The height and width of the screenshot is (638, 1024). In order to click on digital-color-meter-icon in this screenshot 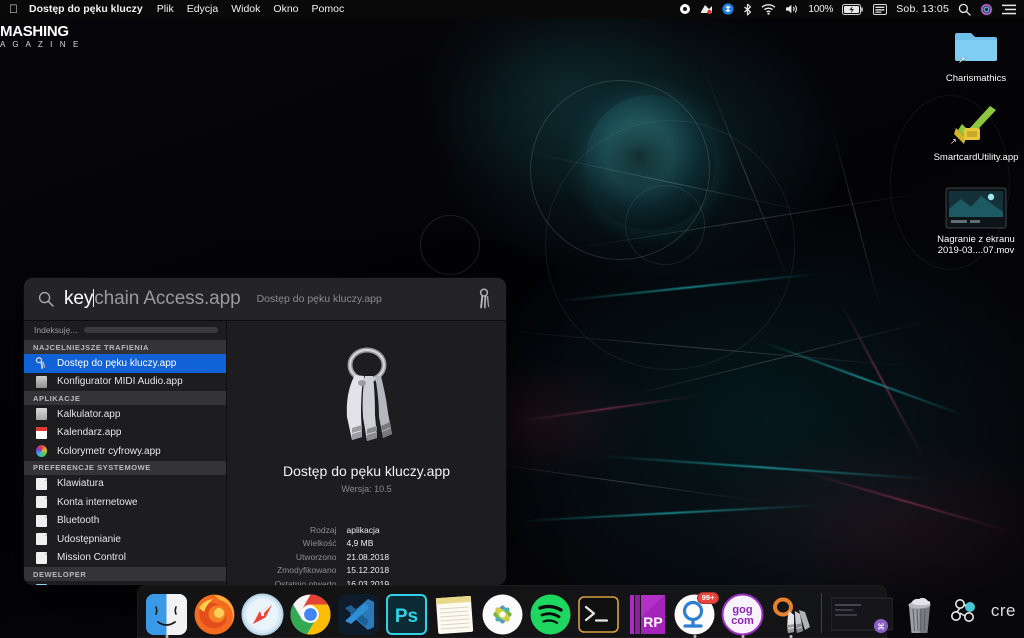, I will do `click(41, 451)`.